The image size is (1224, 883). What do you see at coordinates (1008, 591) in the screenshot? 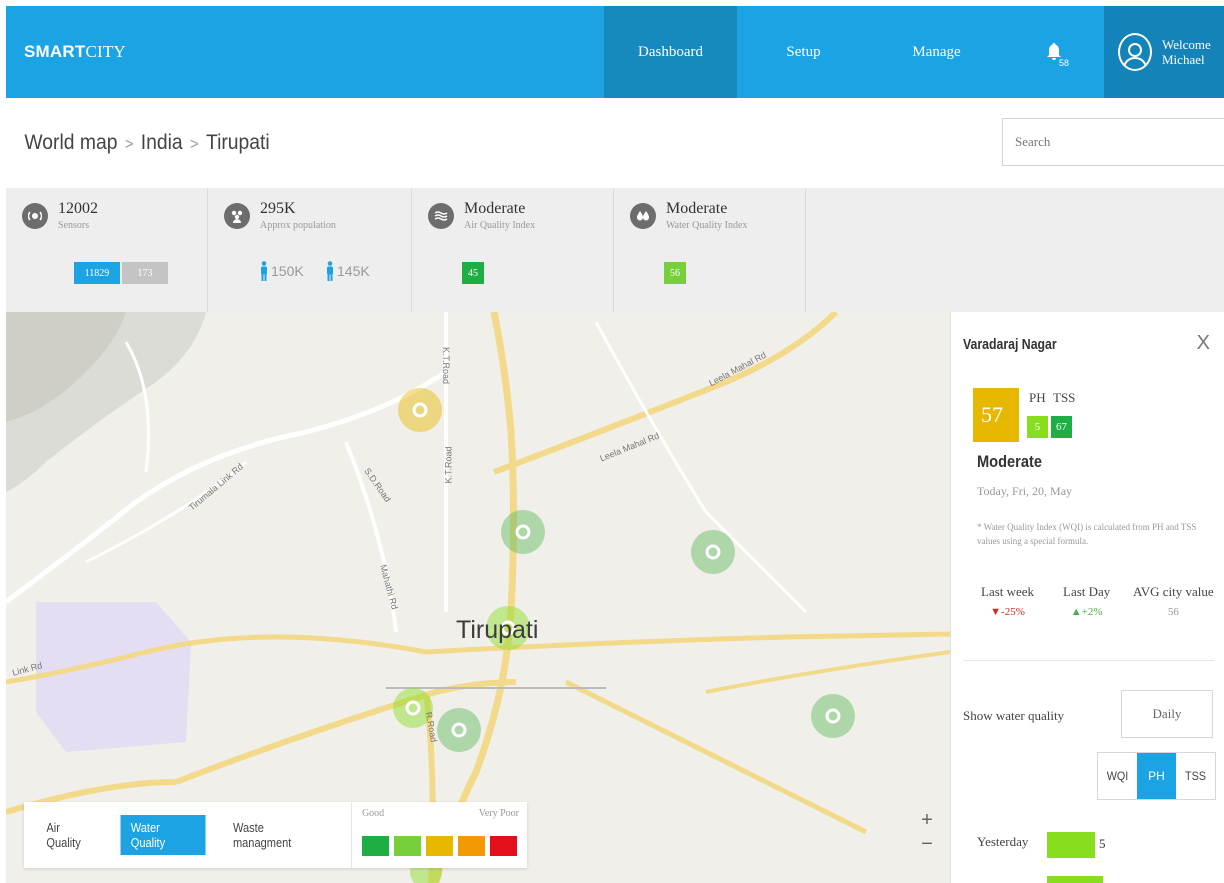
I see `trend-label: Last week` at bounding box center [1008, 591].